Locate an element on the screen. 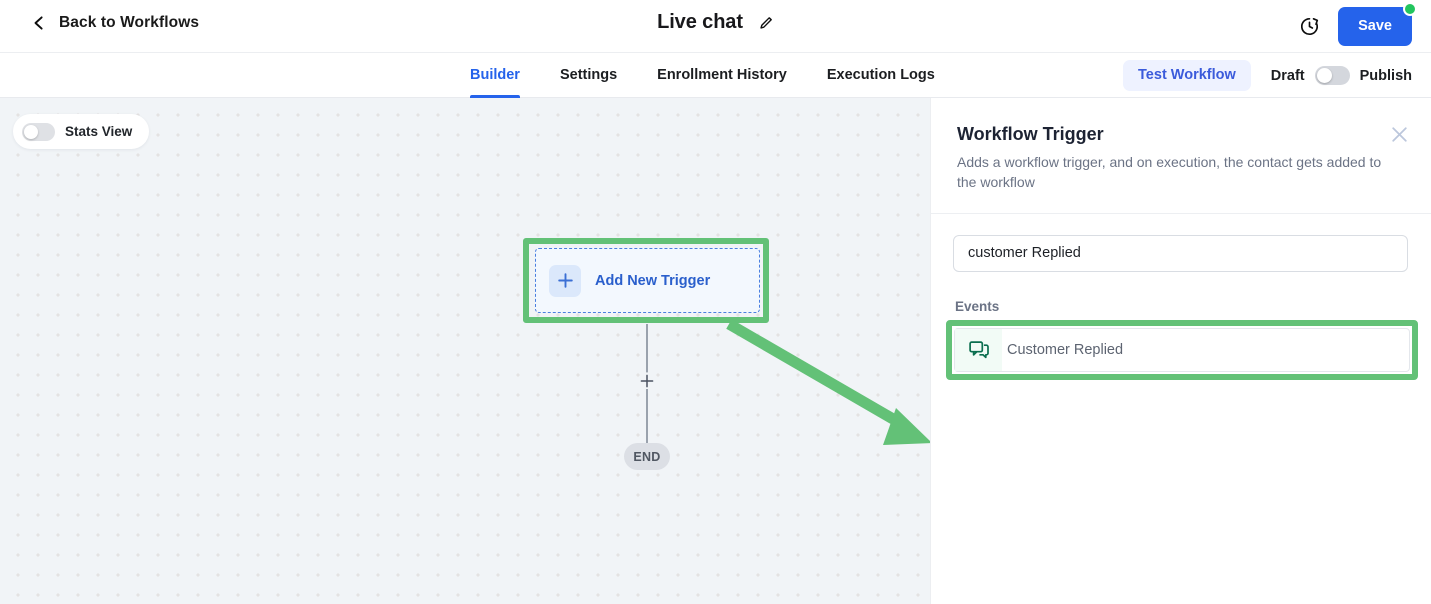 This screenshot has height=604, width=1431. tab-enrollment-history: Enrollment History is located at coordinates (722, 75).